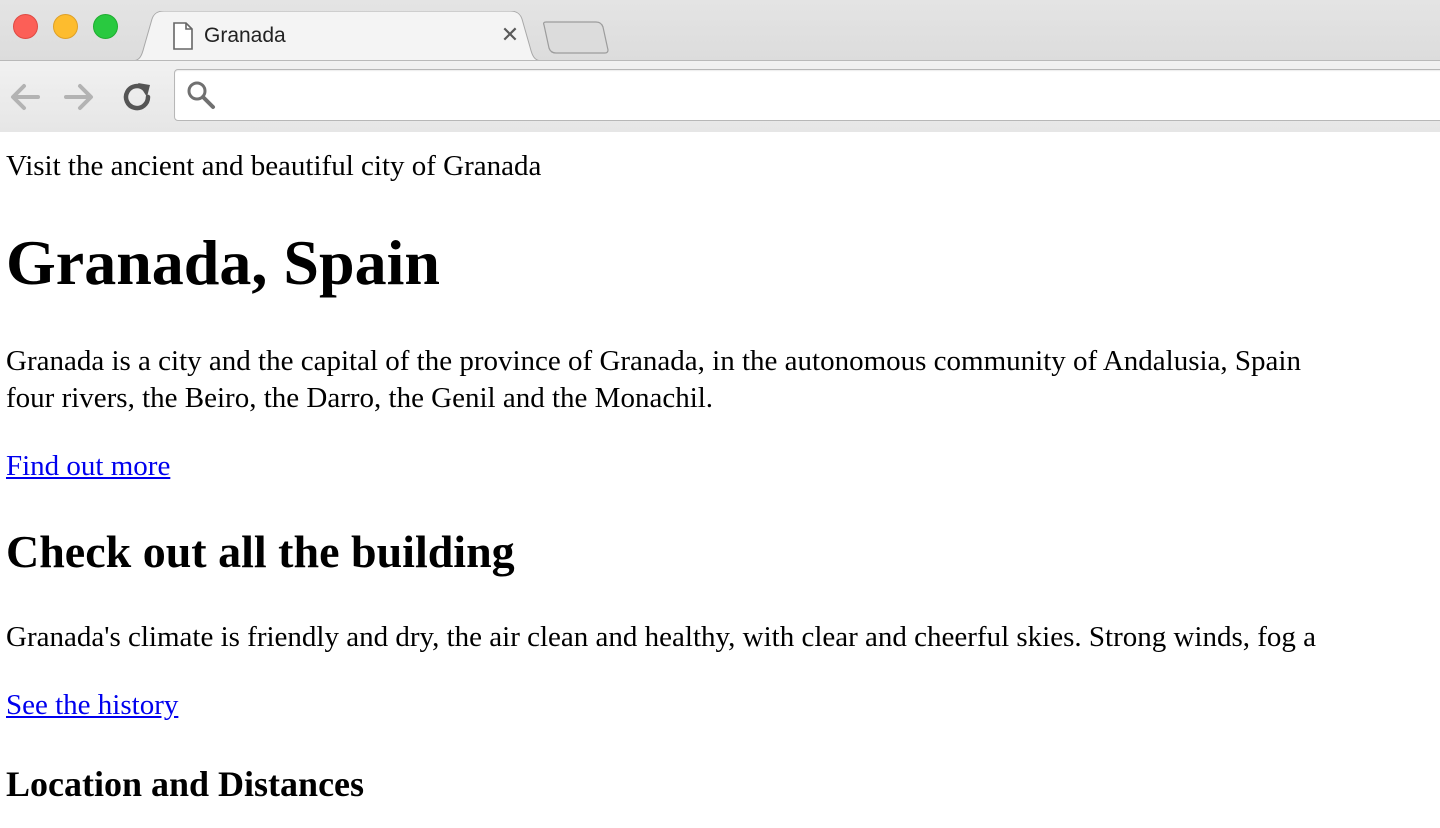  I want to click on window-maximize-button, so click(105, 26).